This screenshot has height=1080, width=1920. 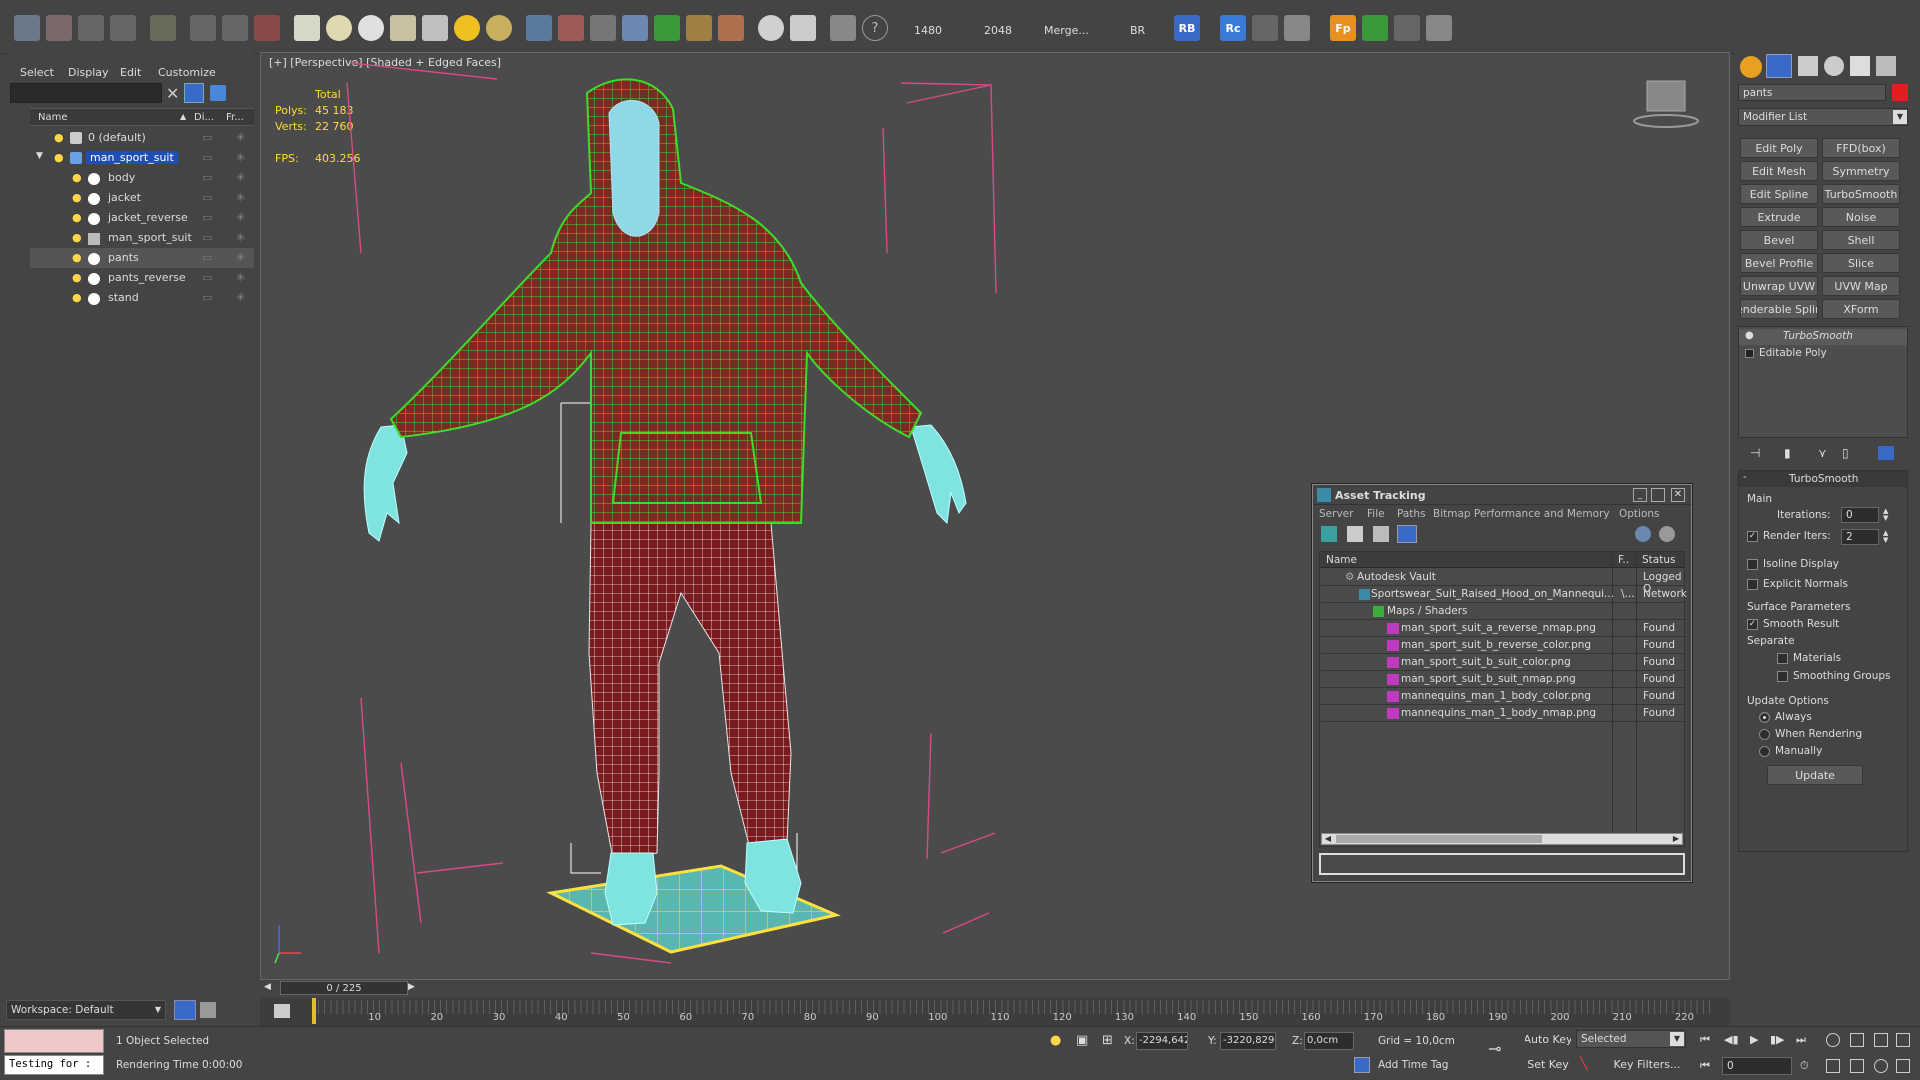 What do you see at coordinates (699, 28) in the screenshot?
I see `hair-icon` at bounding box center [699, 28].